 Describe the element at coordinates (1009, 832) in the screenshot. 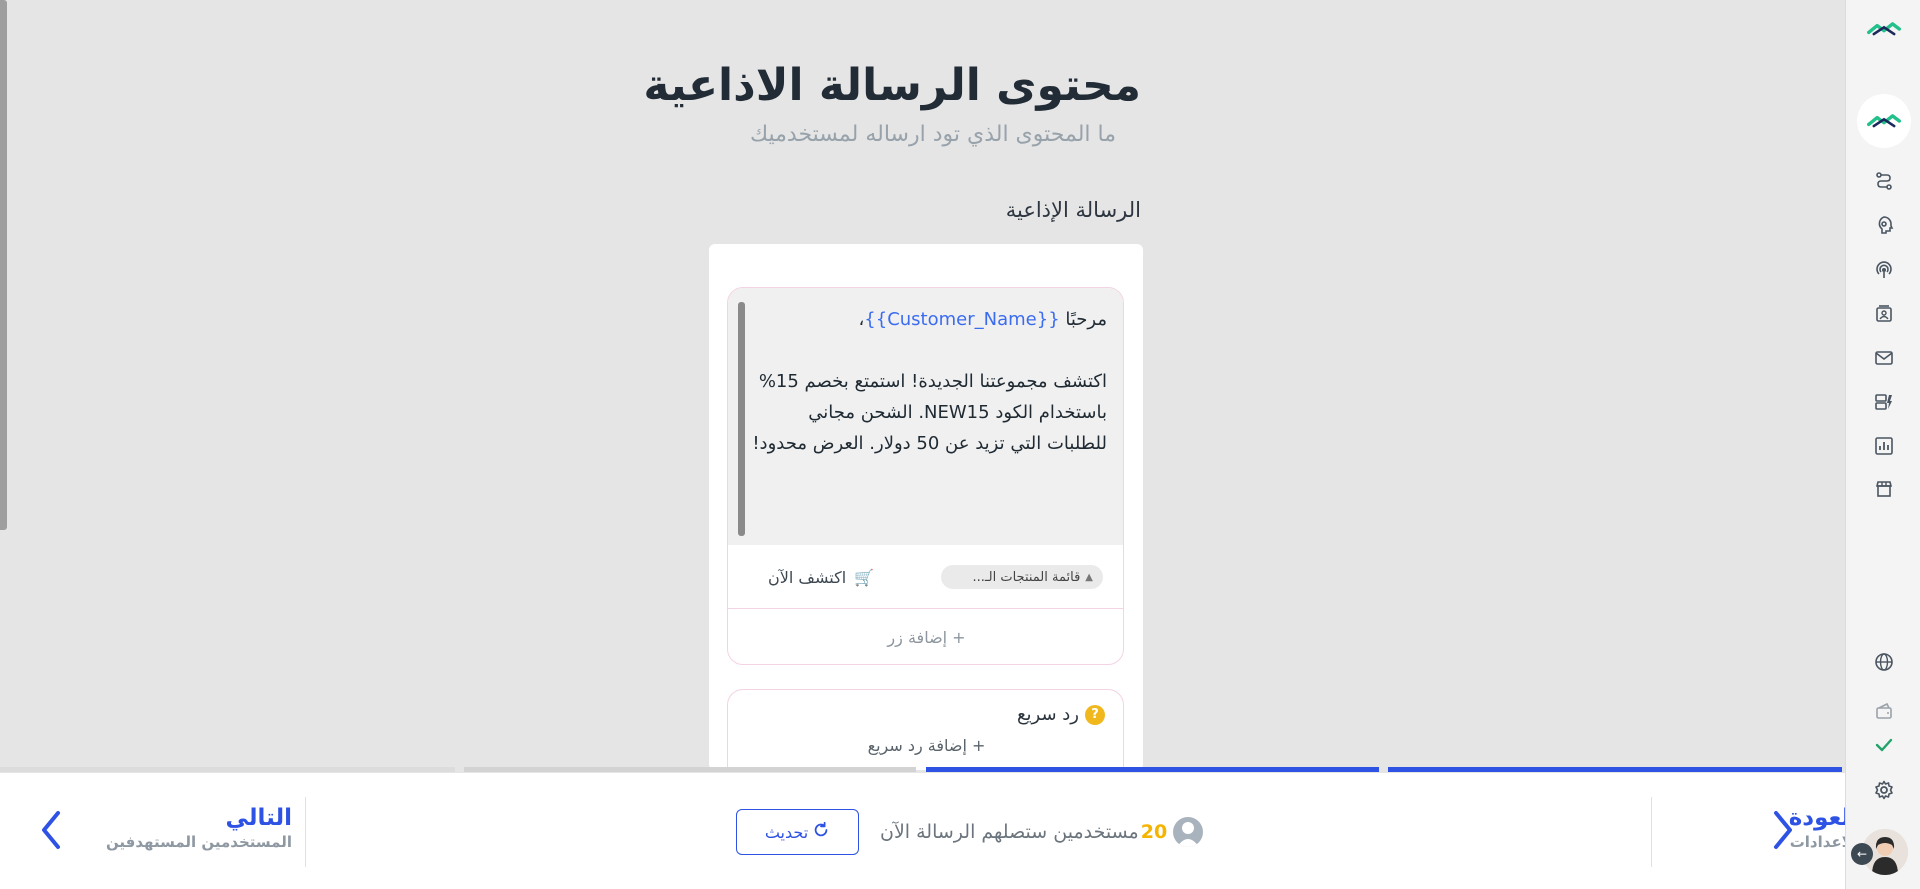

I see `recipients-text: مستخدمين ستصلهم الرسالة الآن` at that location.